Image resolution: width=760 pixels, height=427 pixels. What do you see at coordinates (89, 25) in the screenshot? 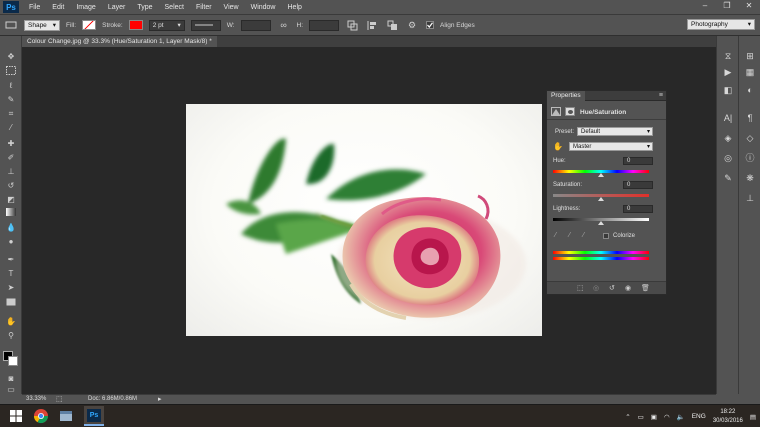
I see `fill-swatch` at bounding box center [89, 25].